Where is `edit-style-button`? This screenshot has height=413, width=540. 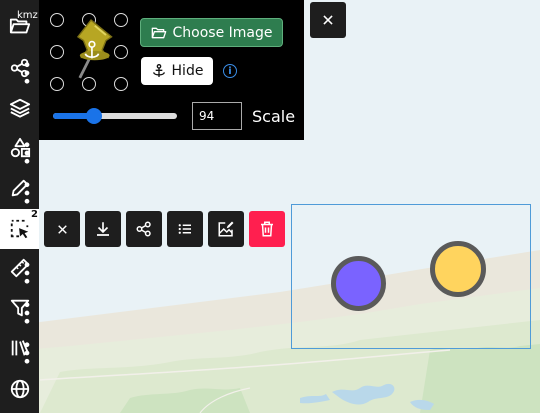 edit-style-button is located at coordinates (226, 229).